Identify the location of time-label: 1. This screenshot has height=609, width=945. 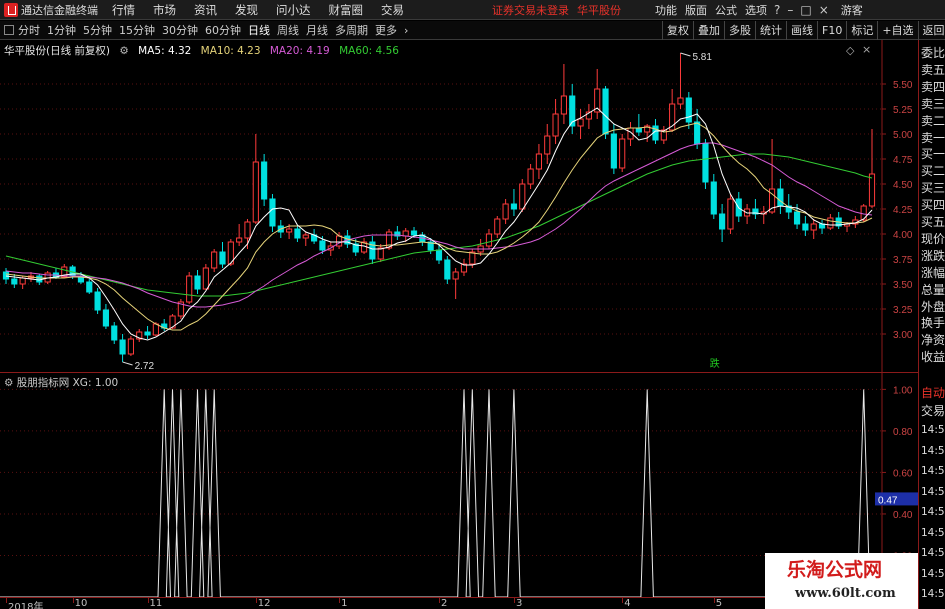
(344, 603).